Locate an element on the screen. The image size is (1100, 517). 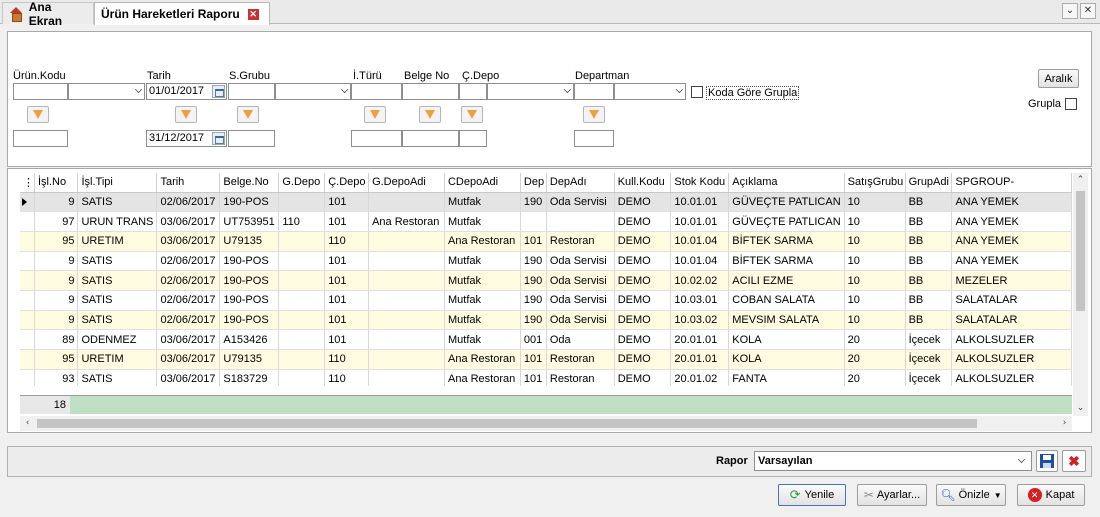
urun-kodu-range-button is located at coordinates (38, 114).